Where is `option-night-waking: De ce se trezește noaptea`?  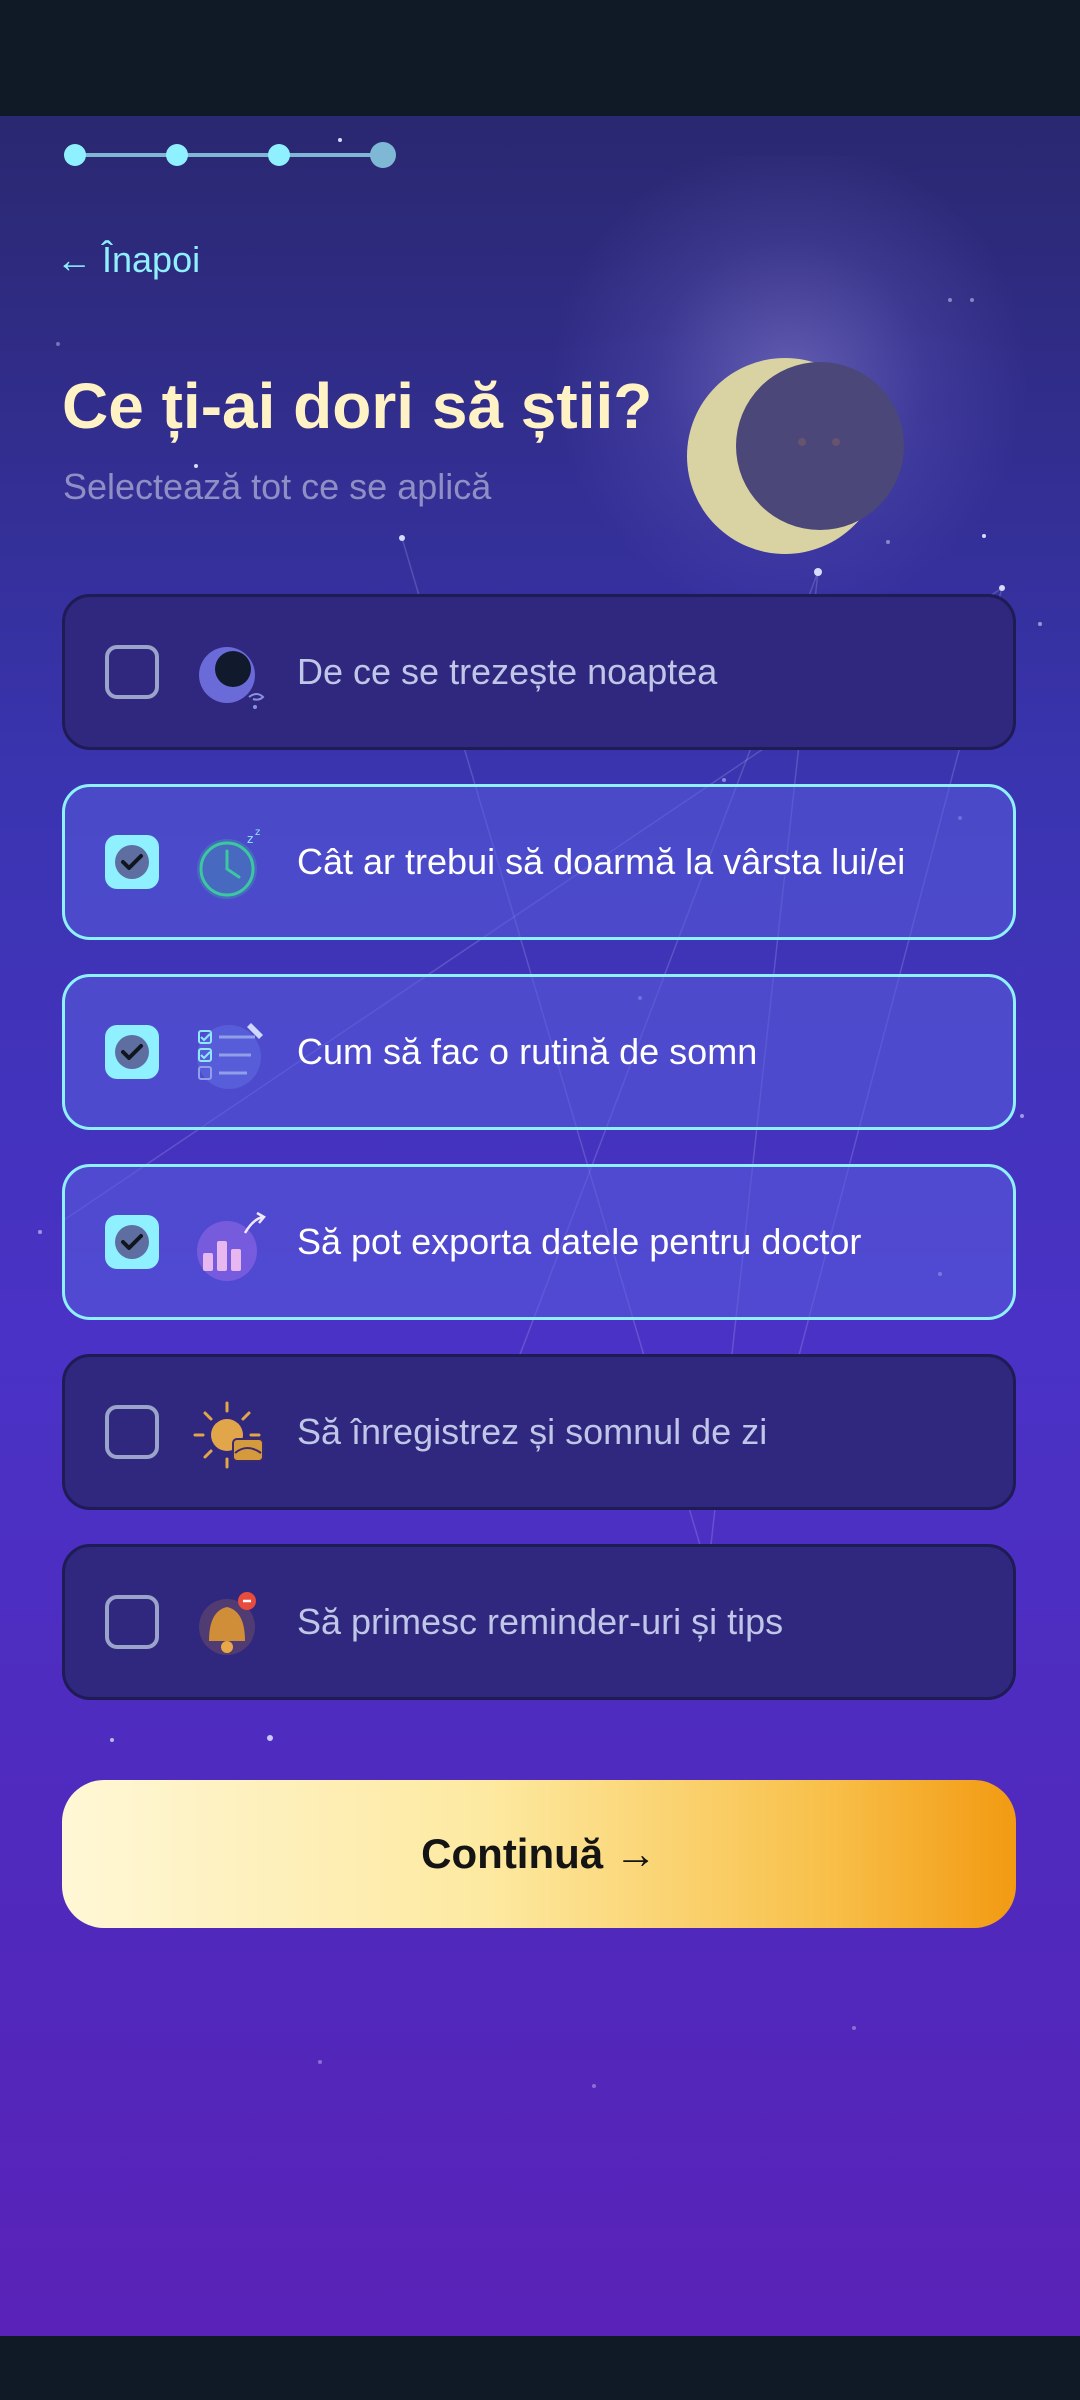
option-night-waking: De ce se trezește noaptea is located at coordinates (539, 672).